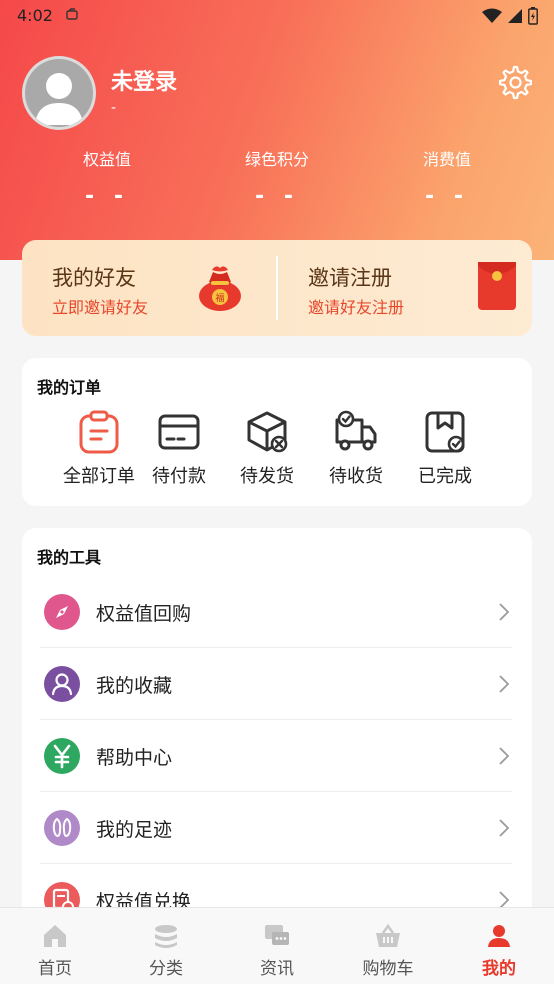 The width and height of the screenshot is (554, 984). I want to click on clipboard-icon, so click(99, 432).